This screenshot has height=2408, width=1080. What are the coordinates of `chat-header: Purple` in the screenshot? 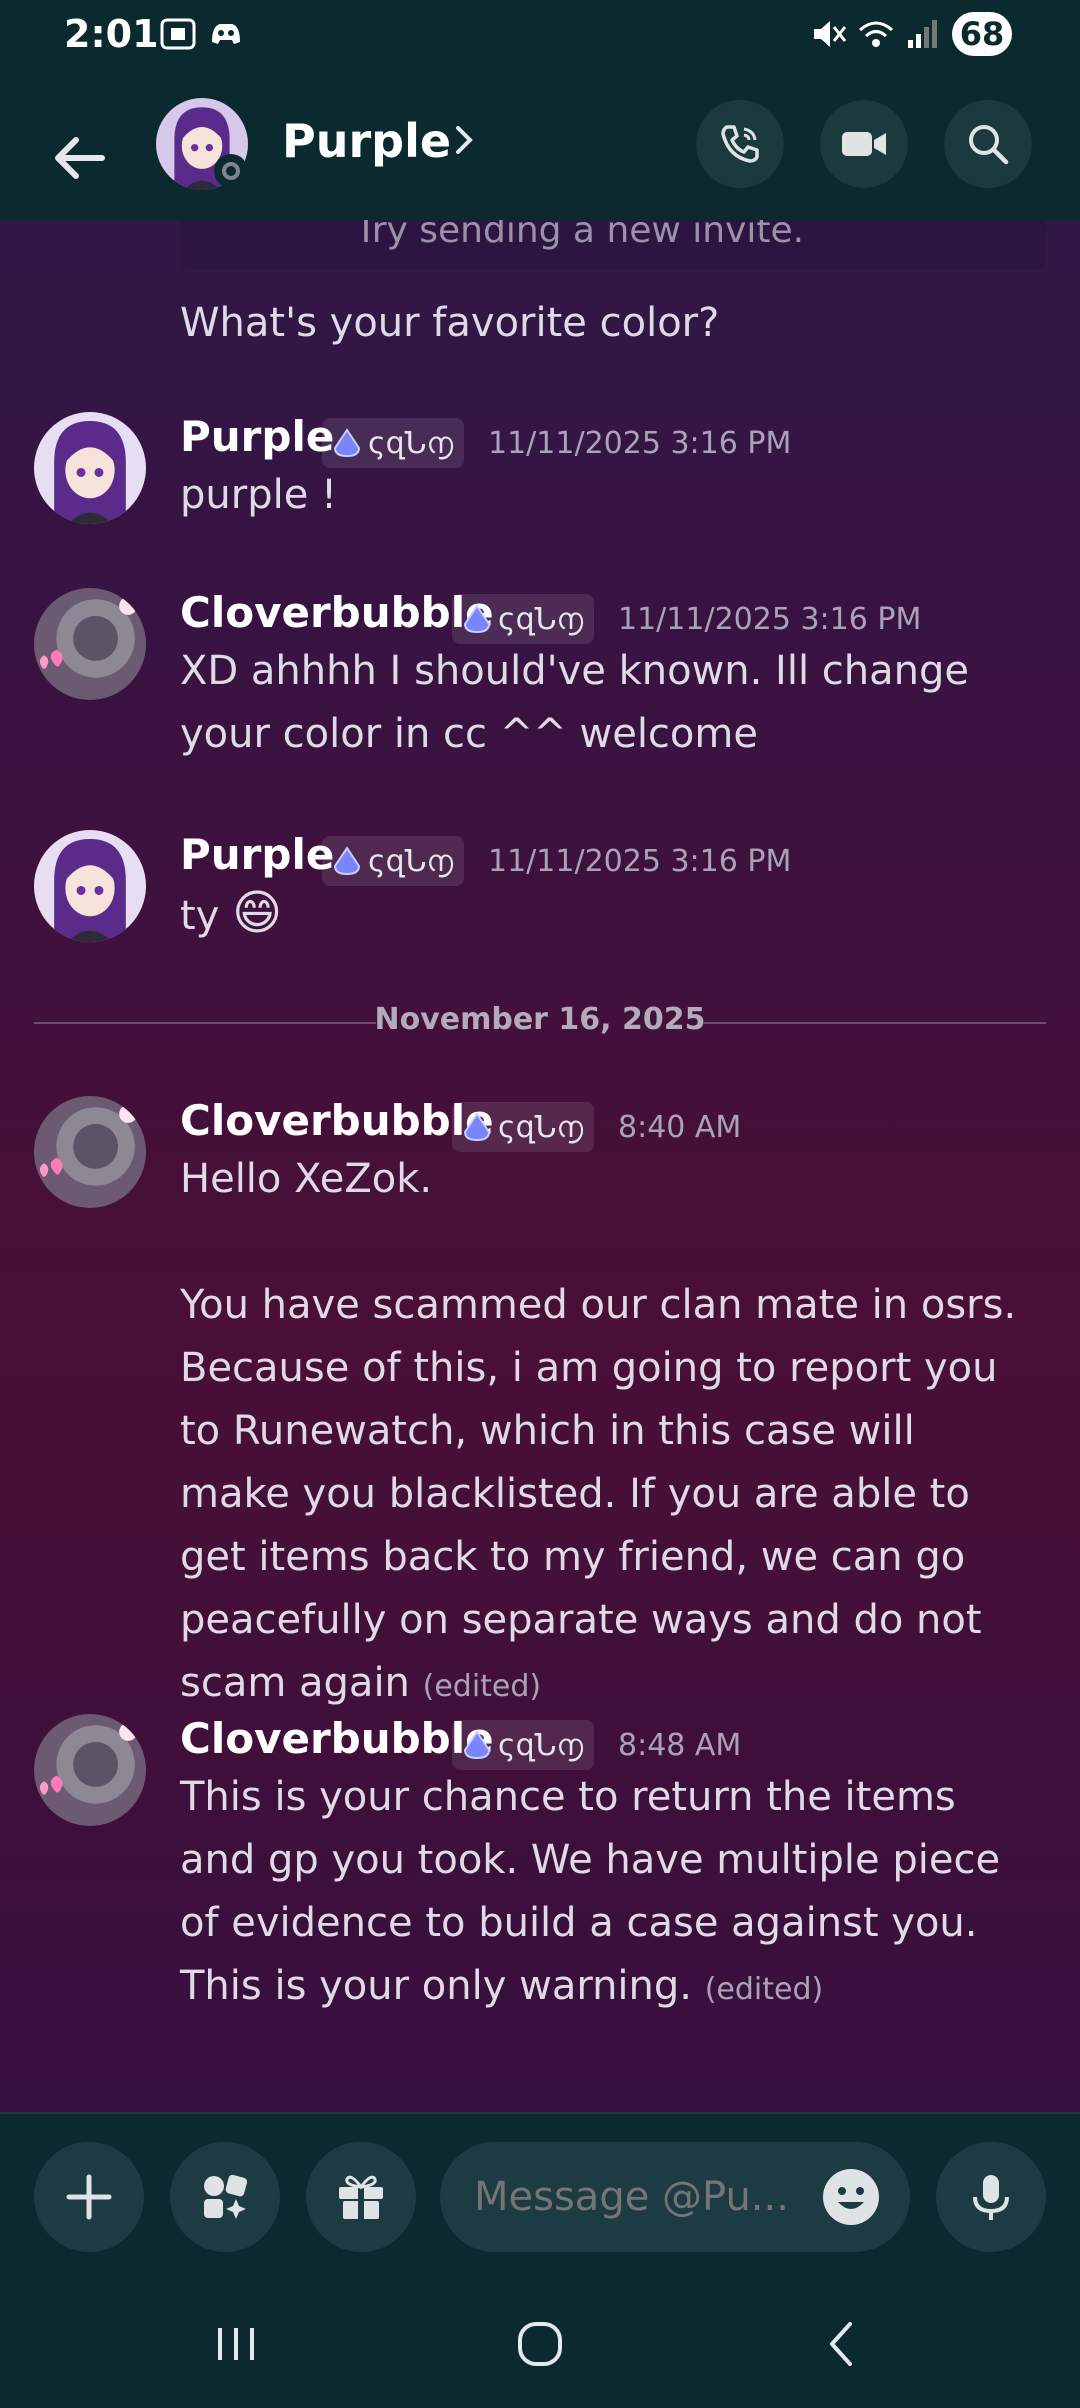 It's located at (540, 155).